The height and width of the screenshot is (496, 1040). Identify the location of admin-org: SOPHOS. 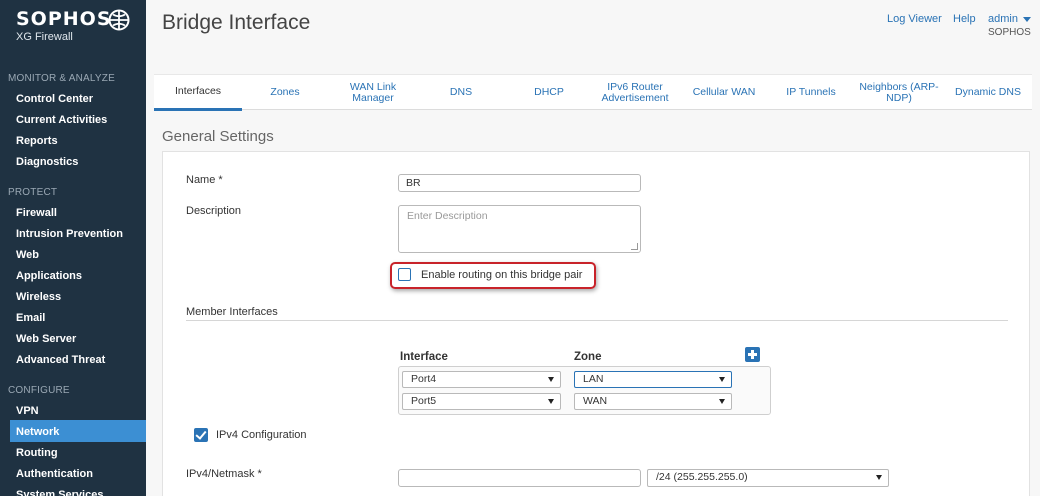
(1009, 32).